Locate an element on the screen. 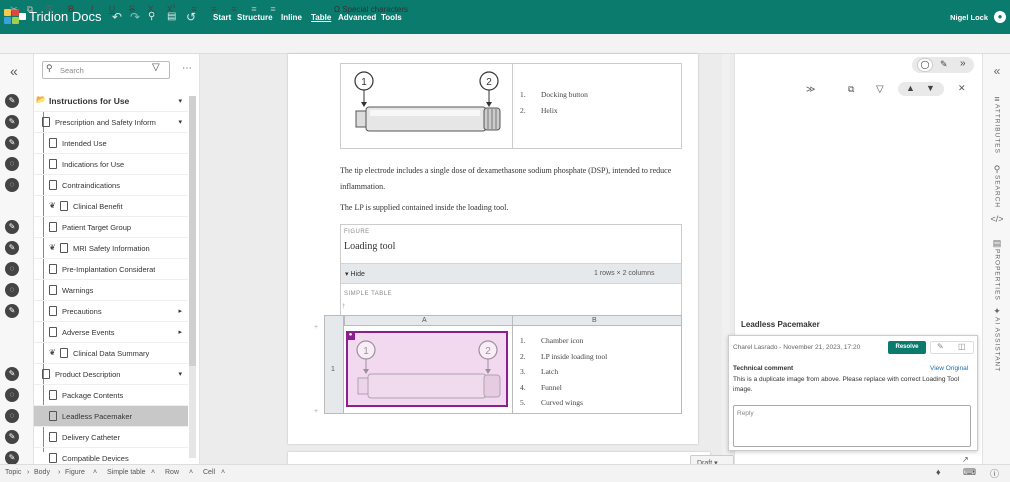  bulleted-list-icon: ≡ is located at coordinates (194, 9).